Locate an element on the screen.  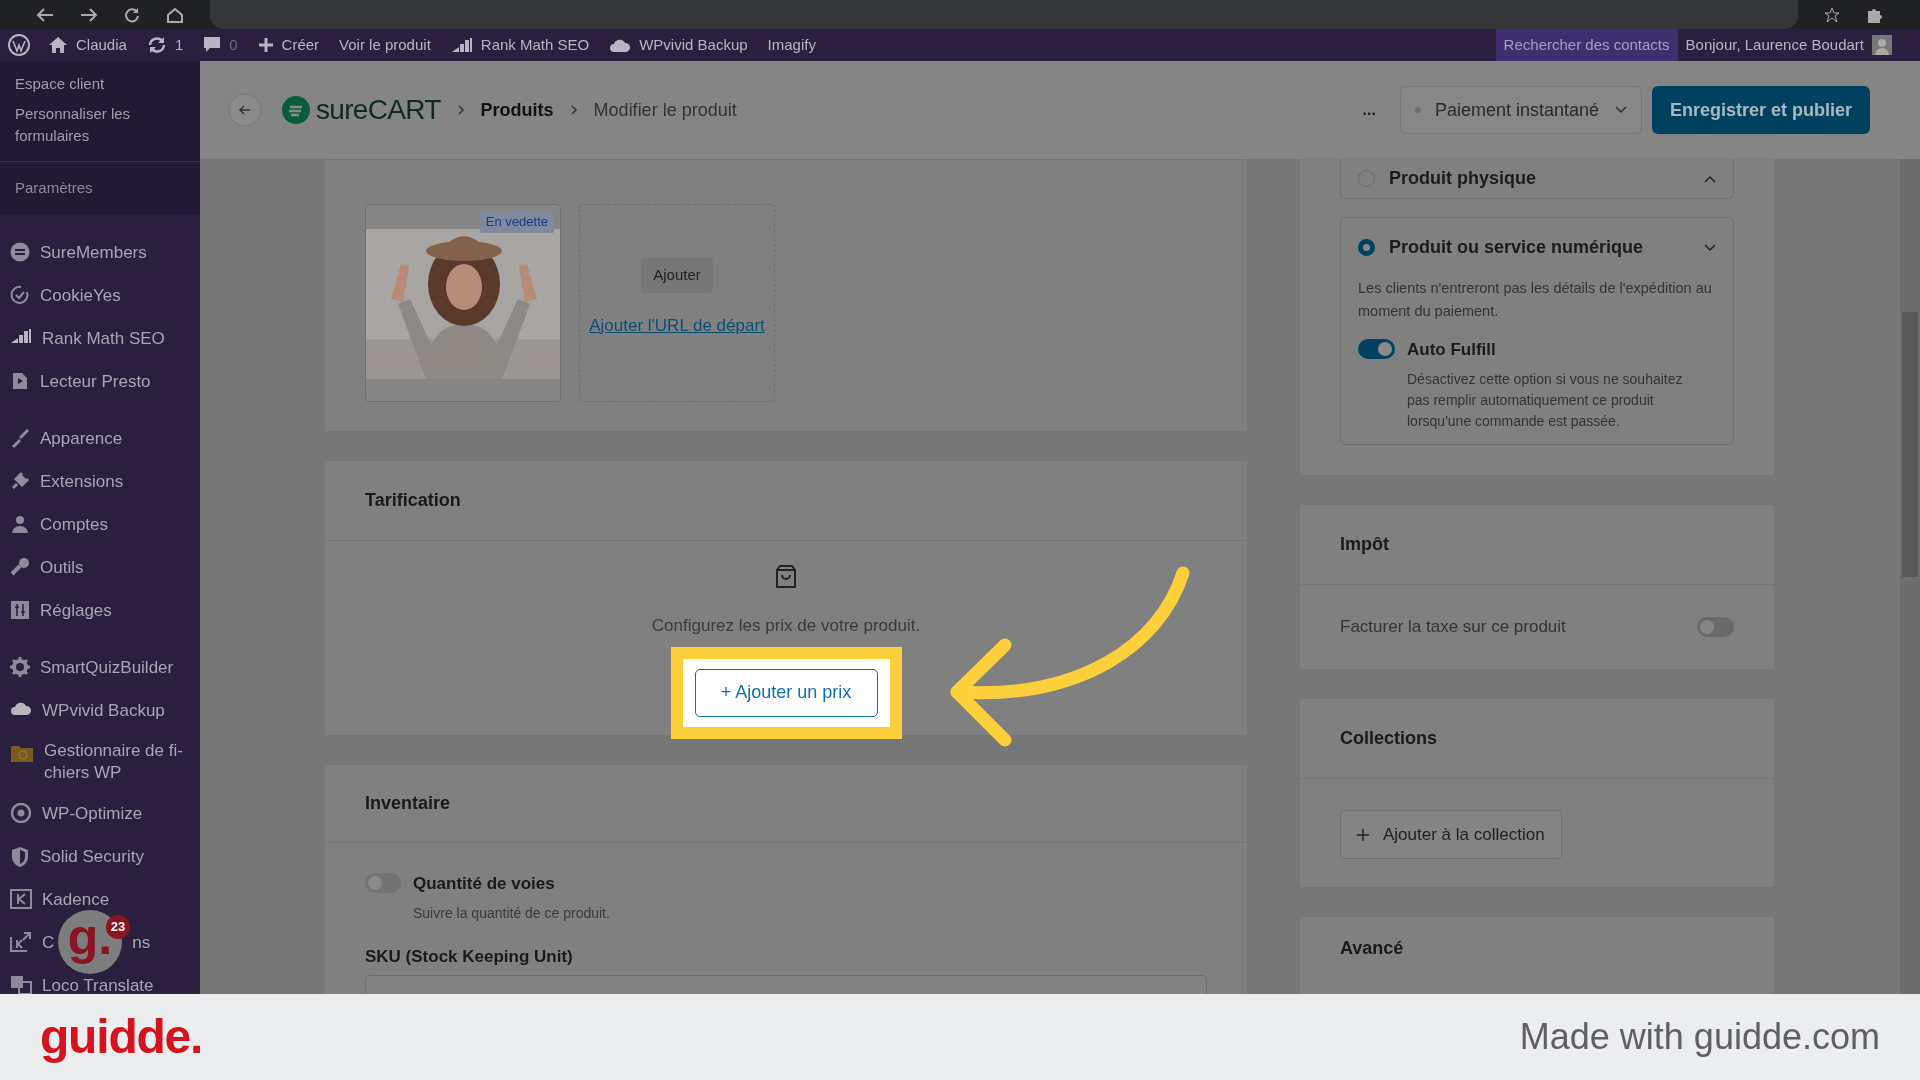
admin-bar-link: Rank Math SEO is located at coordinates (535, 45).